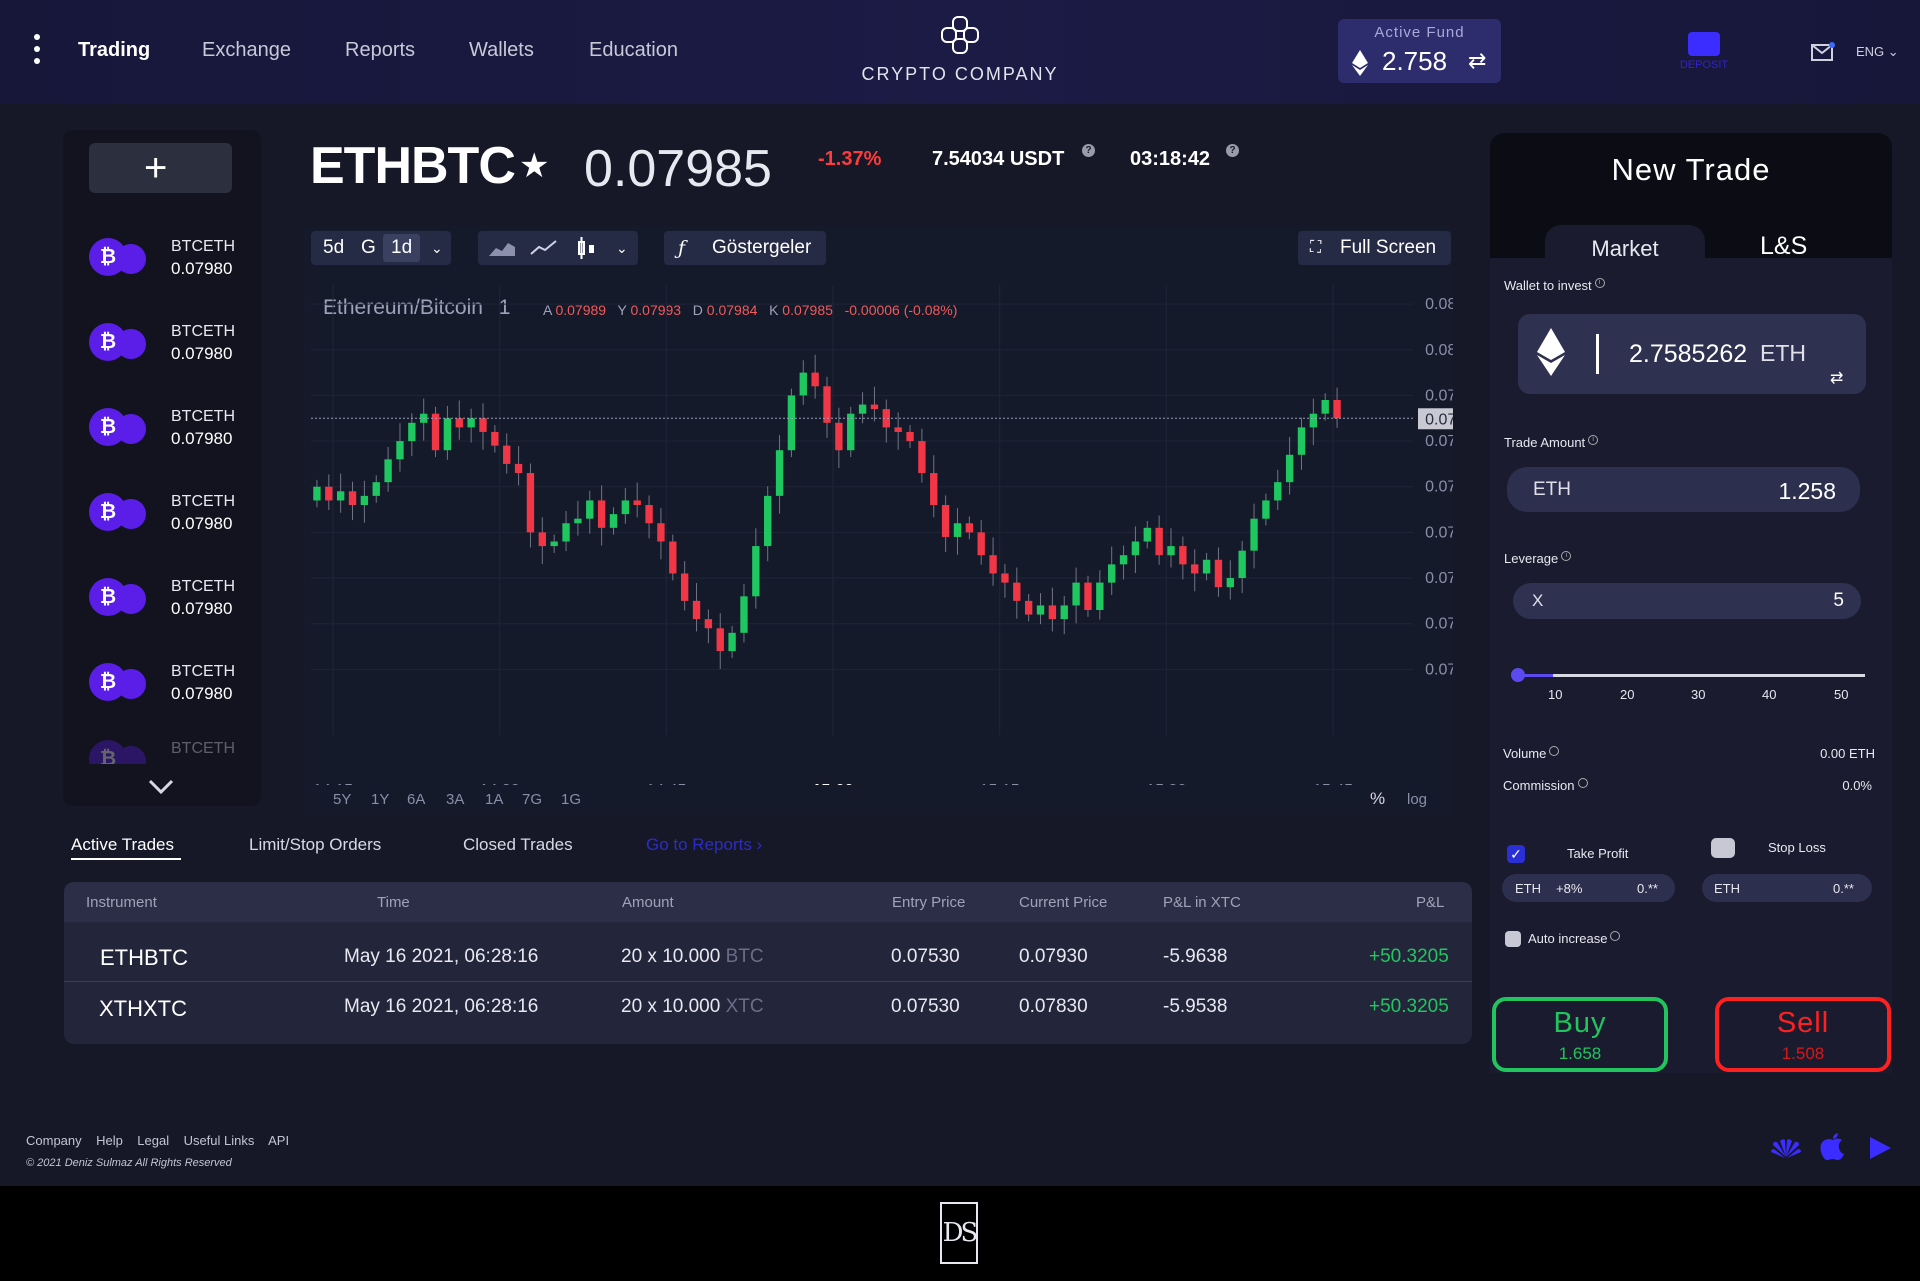  I want to click on language-selector: ENG ⌄, so click(1877, 52).